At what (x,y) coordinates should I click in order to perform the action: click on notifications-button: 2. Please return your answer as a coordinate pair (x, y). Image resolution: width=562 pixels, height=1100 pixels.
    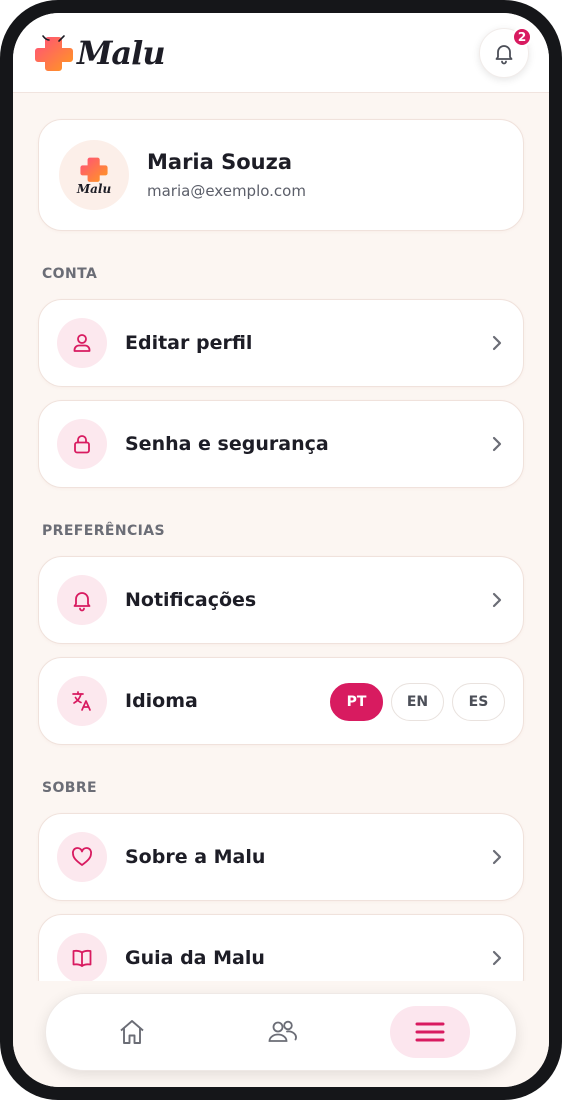
    Looking at the image, I should click on (505, 52).